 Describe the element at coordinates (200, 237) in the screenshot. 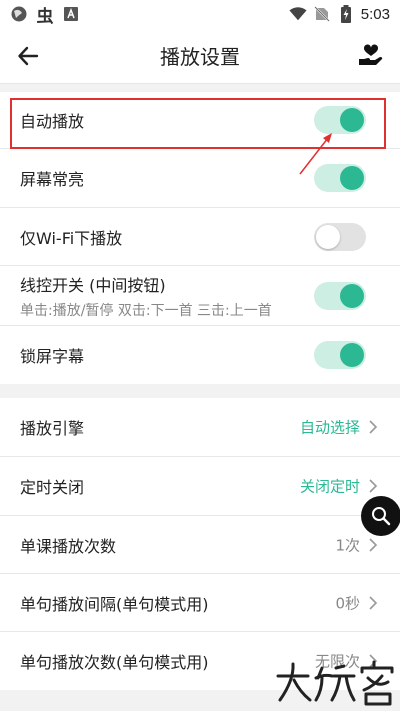

I see `setting-row-wifi-only: 仅Wi-Fi下播放` at that location.